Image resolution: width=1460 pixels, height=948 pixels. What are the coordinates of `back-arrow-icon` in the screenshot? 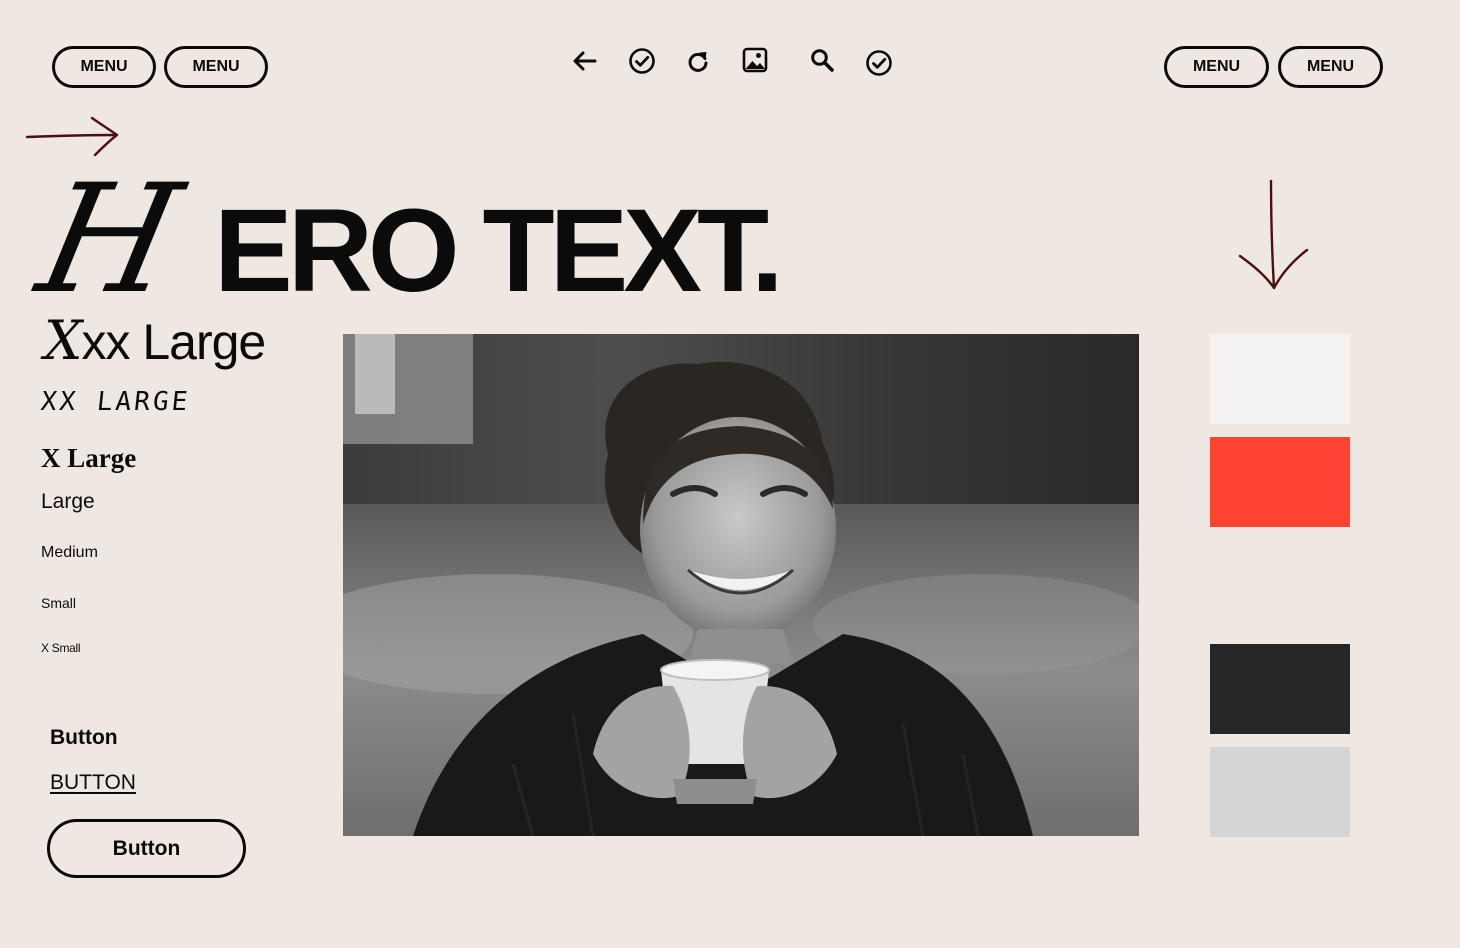 It's located at (585, 61).